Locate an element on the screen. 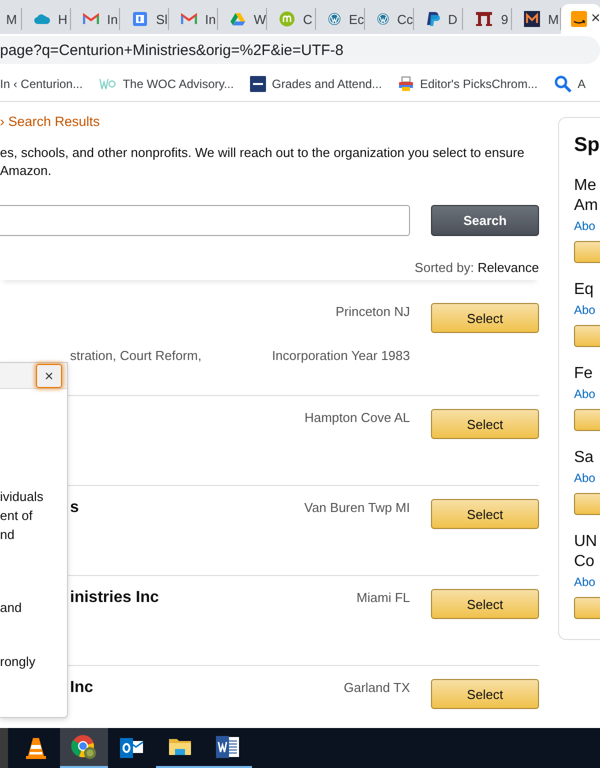 Image resolution: width=600 pixels, height=768 pixels. browser-tab: C is located at coordinates (291, 19).